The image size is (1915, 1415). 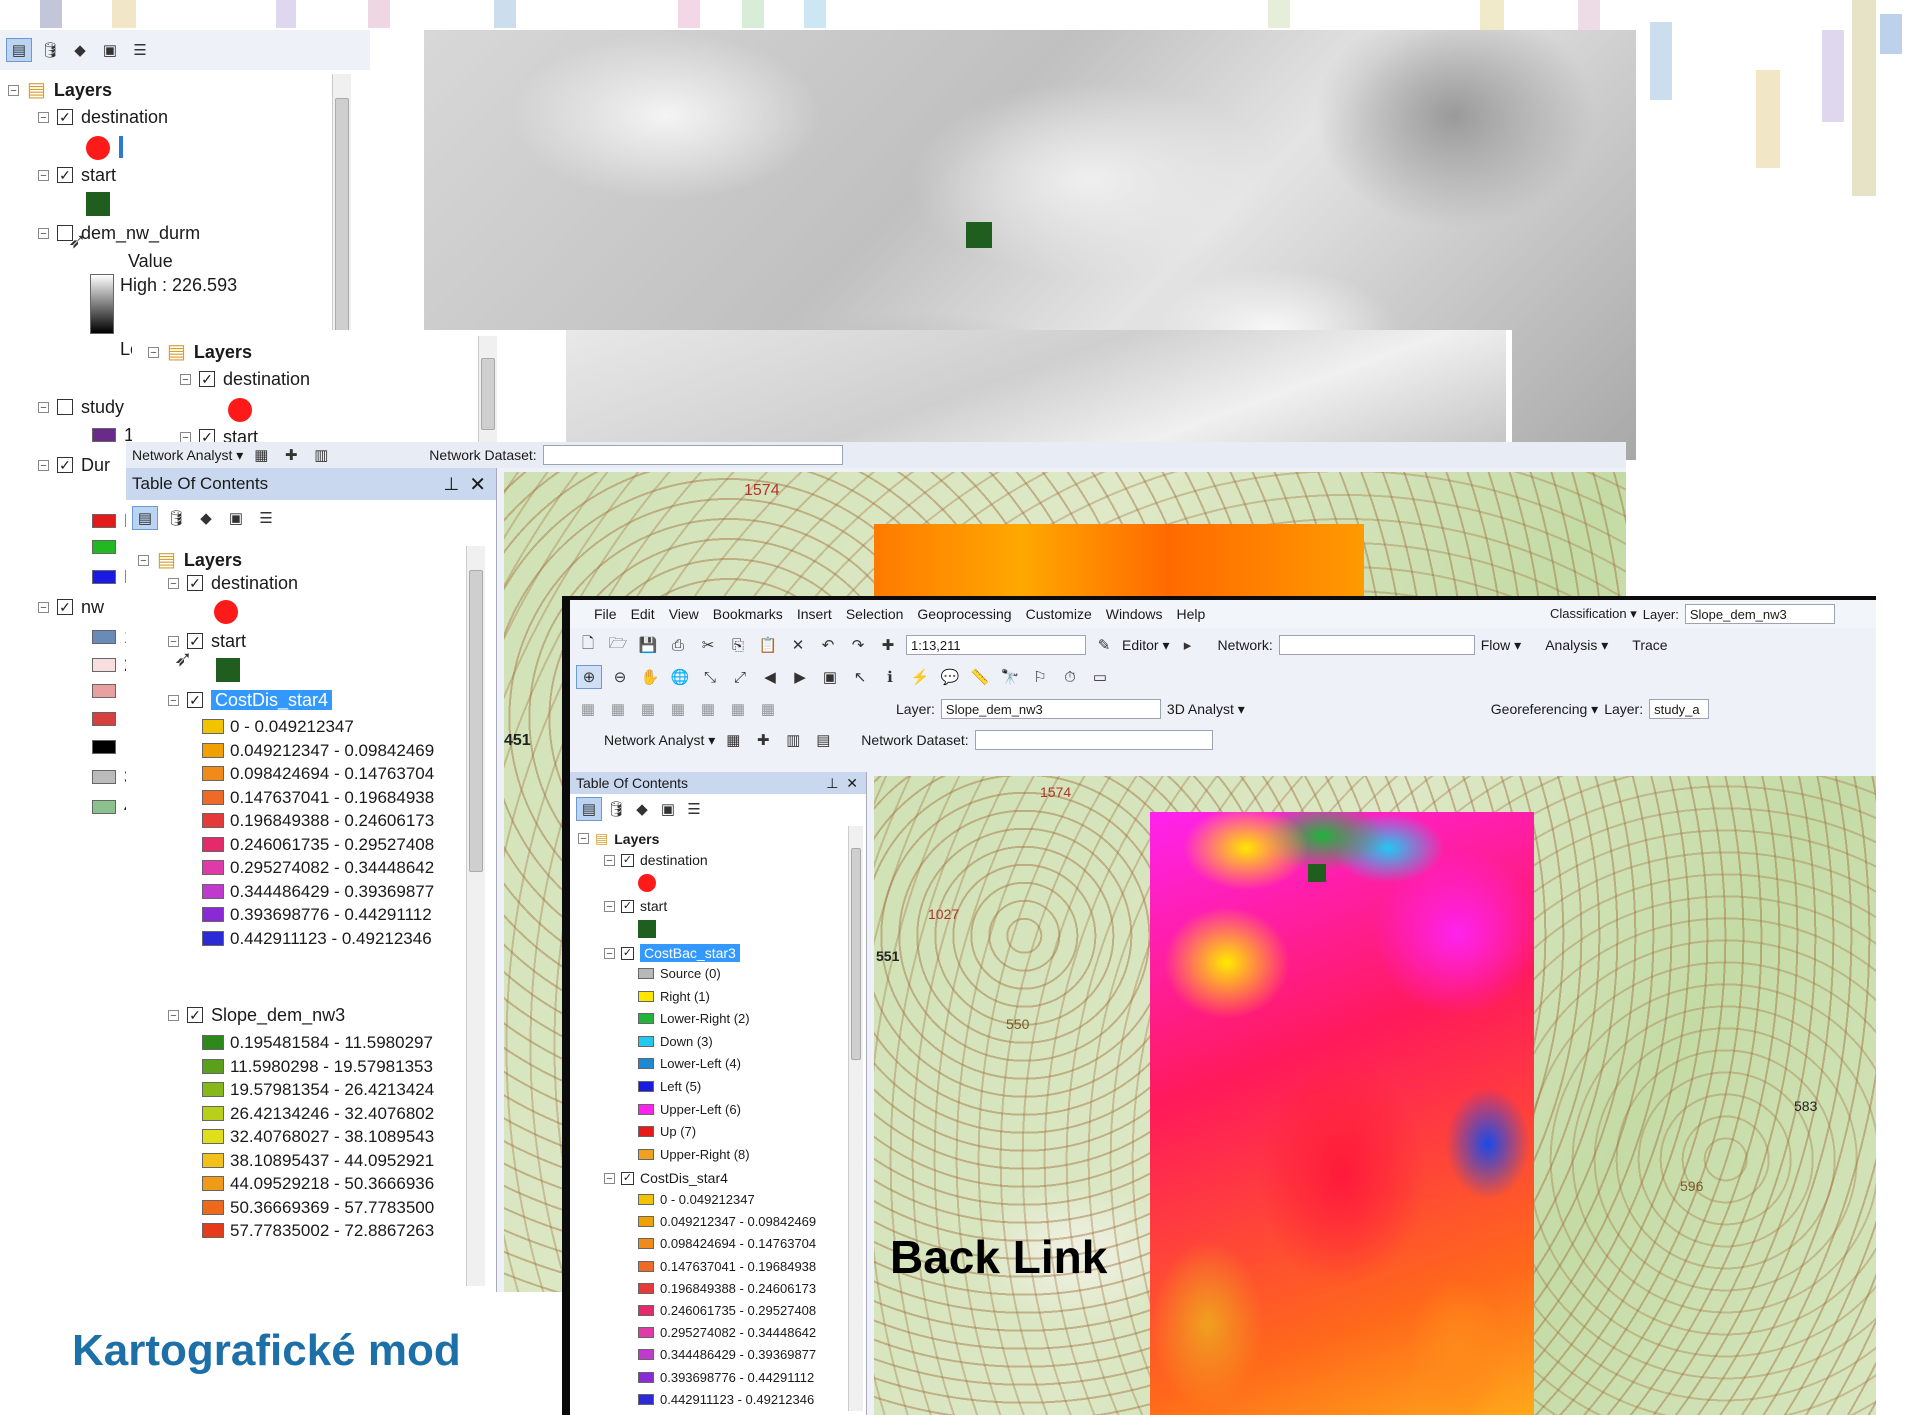 What do you see at coordinates (1544, 709) in the screenshot?
I see `georeferencing-menu: Georeferencing ▾` at bounding box center [1544, 709].